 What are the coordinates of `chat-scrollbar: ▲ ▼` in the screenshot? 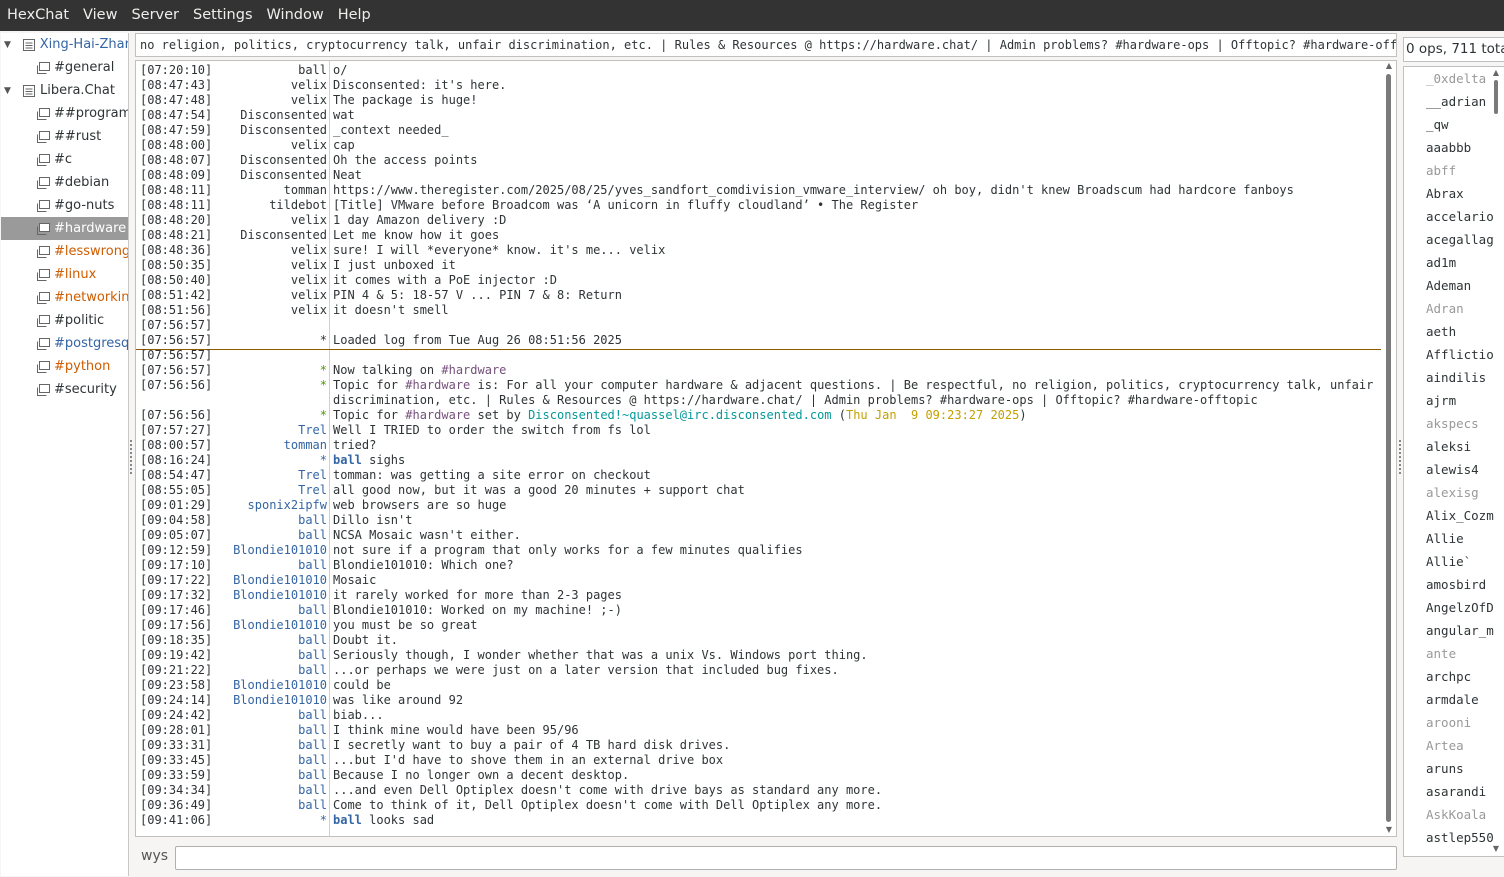 It's located at (1389, 448).